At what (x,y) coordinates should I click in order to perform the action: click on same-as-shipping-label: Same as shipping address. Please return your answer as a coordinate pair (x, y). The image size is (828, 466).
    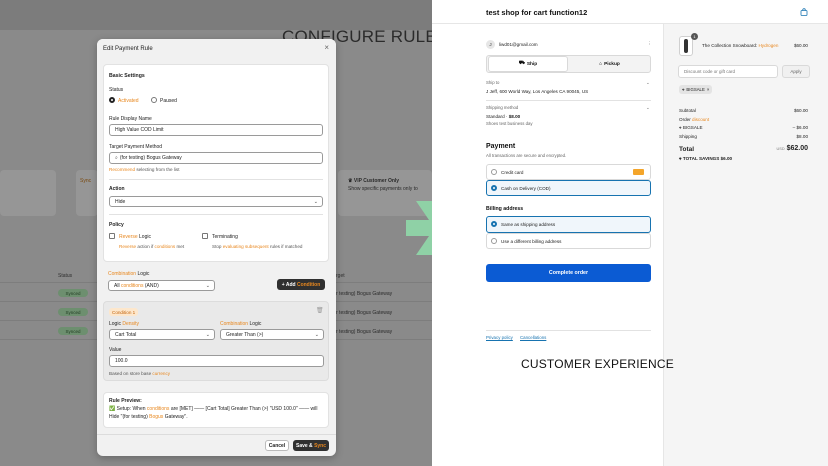
    Looking at the image, I should click on (528, 224).